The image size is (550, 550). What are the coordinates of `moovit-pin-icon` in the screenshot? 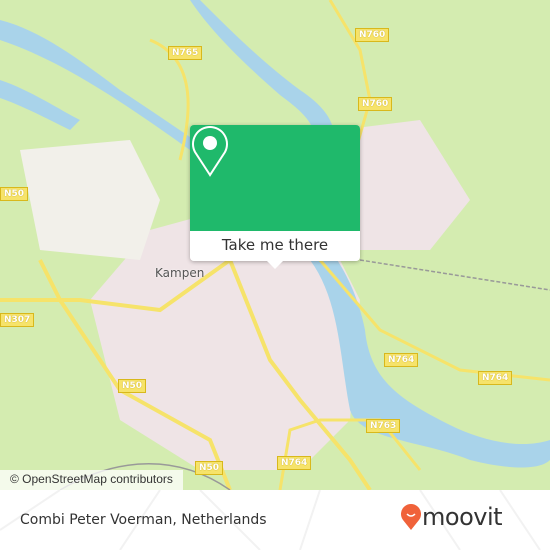 It's located at (411, 517).